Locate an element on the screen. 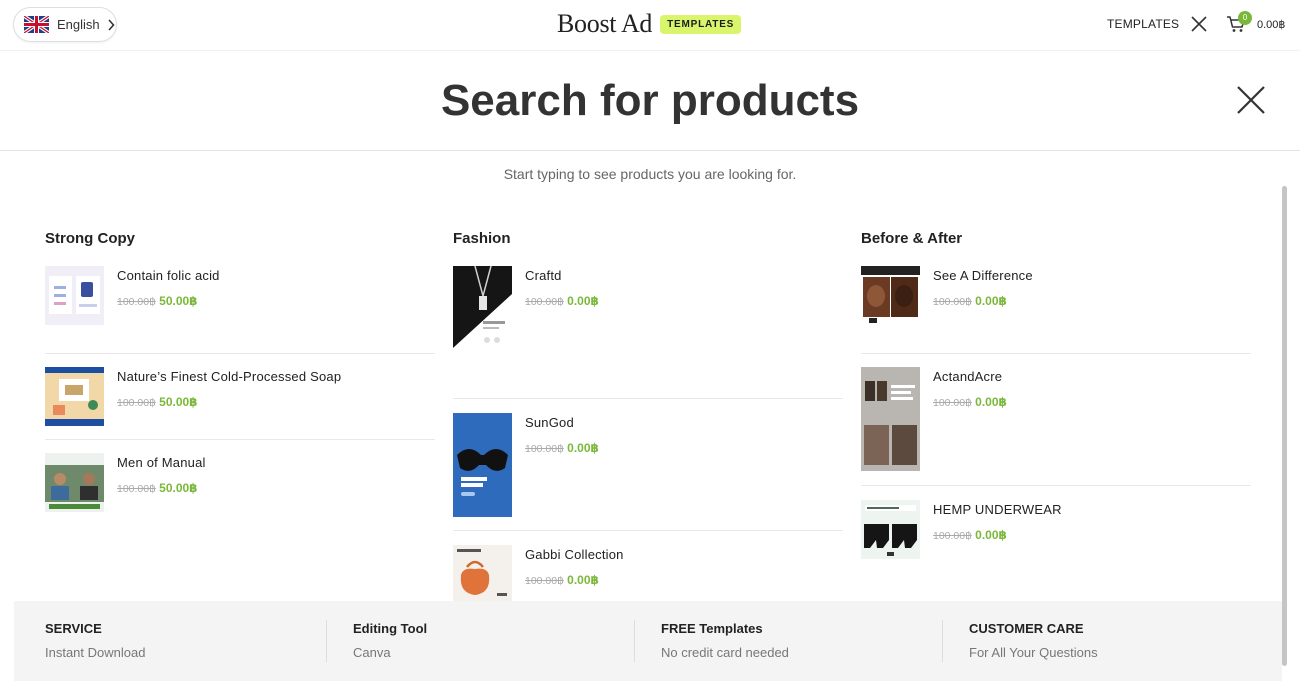 The height and width of the screenshot is (681, 1300). feature-title: CUSTOMER CARE is located at coordinates (1026, 628).